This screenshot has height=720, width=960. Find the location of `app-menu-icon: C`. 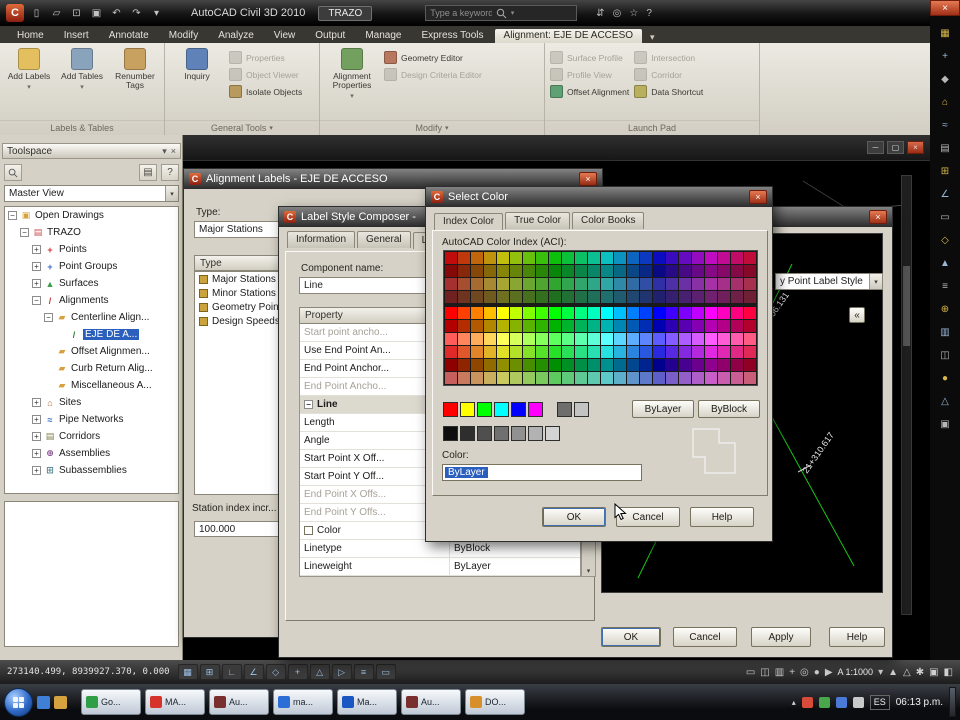

app-menu-icon: C is located at coordinates (15, 13).